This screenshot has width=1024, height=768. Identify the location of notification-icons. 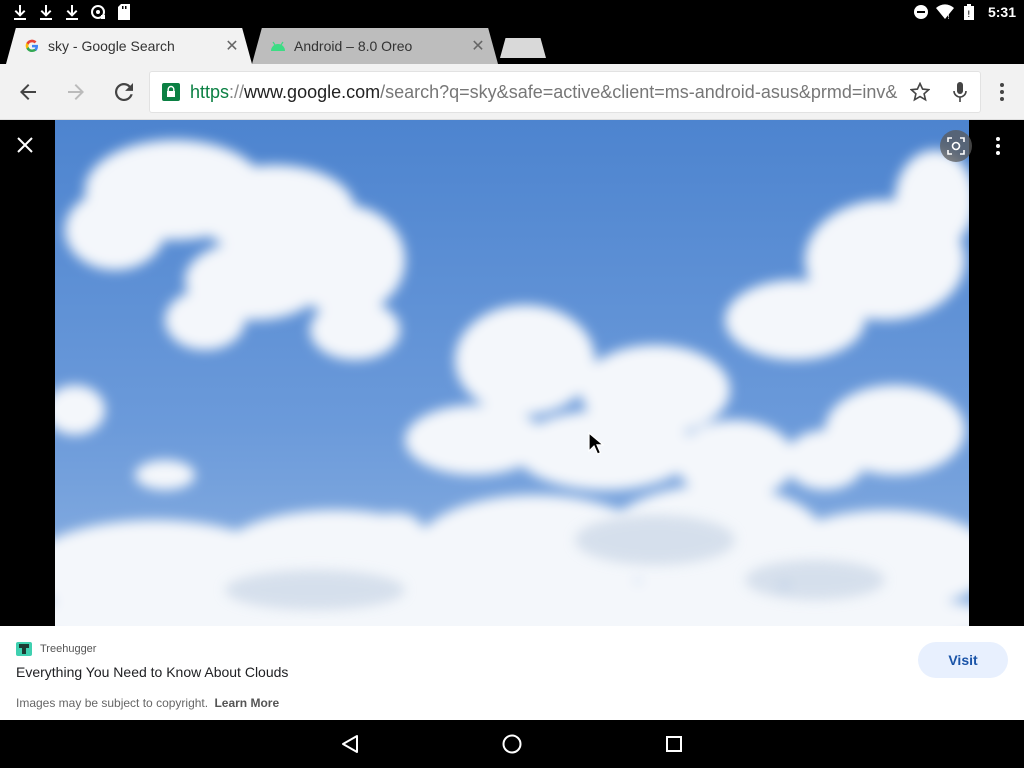
(72, 12).